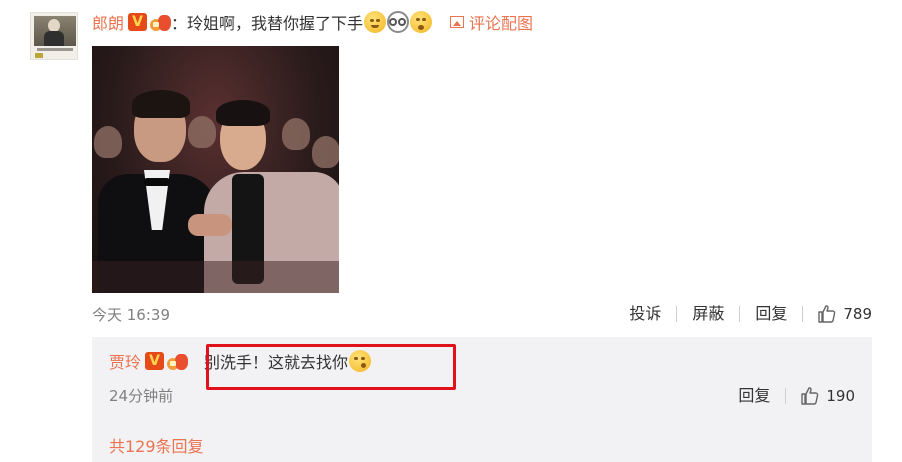 The image size is (902, 462). I want to click on smile-emoji-icon, so click(375, 22).